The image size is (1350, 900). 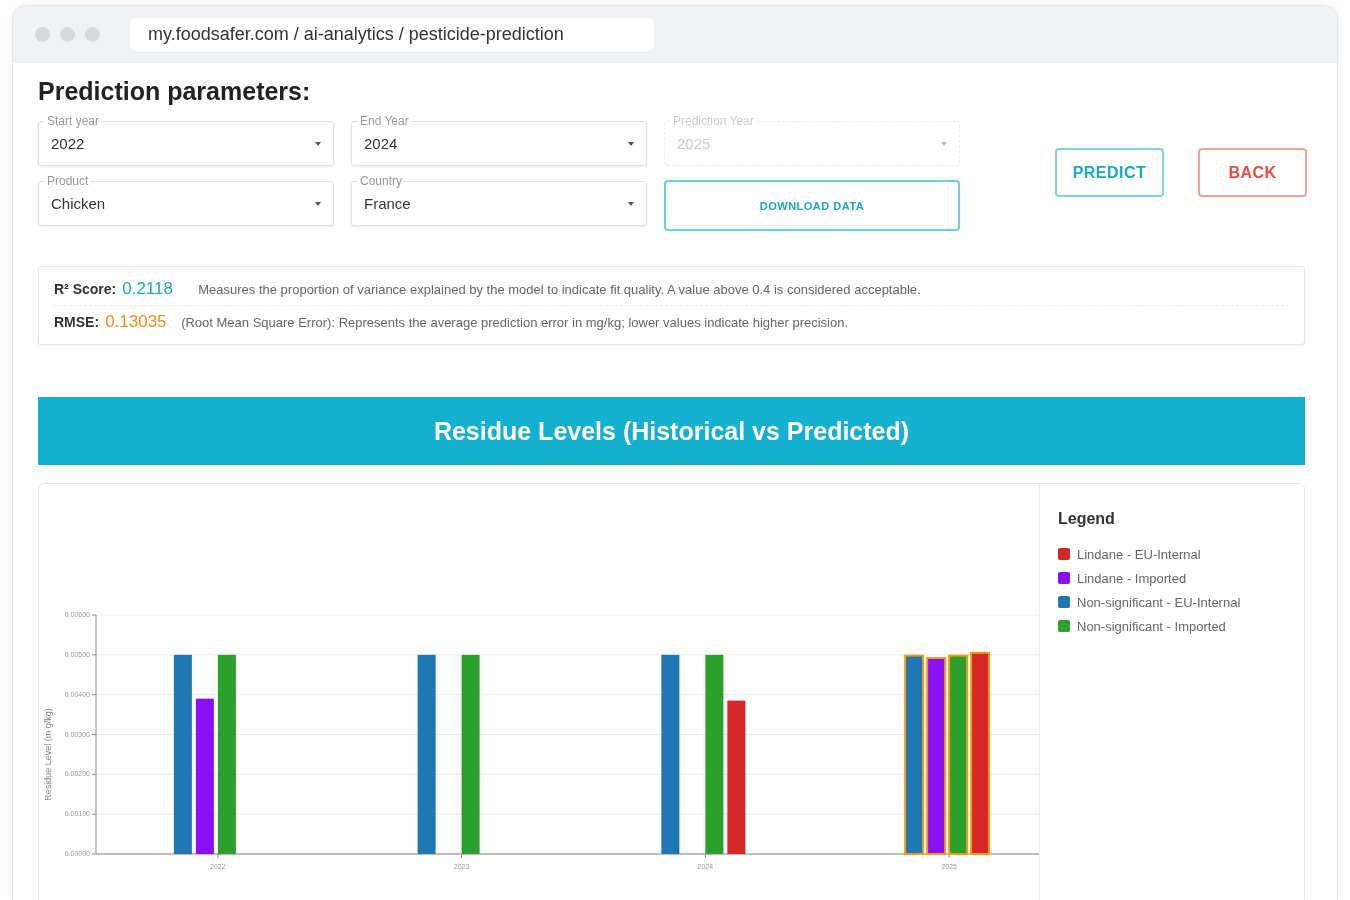 What do you see at coordinates (77, 322) in the screenshot?
I see `metric-label: RMSE:` at bounding box center [77, 322].